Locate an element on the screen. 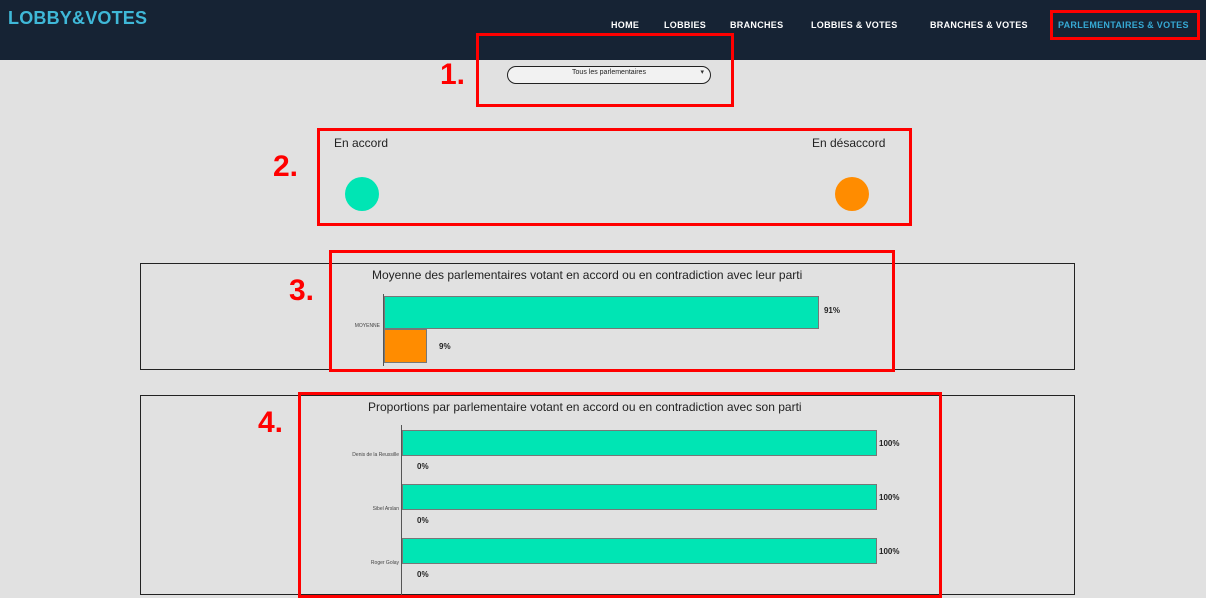 This screenshot has width=1206, height=598. brand-logo: LOBBY&VOTES is located at coordinates (77, 18).